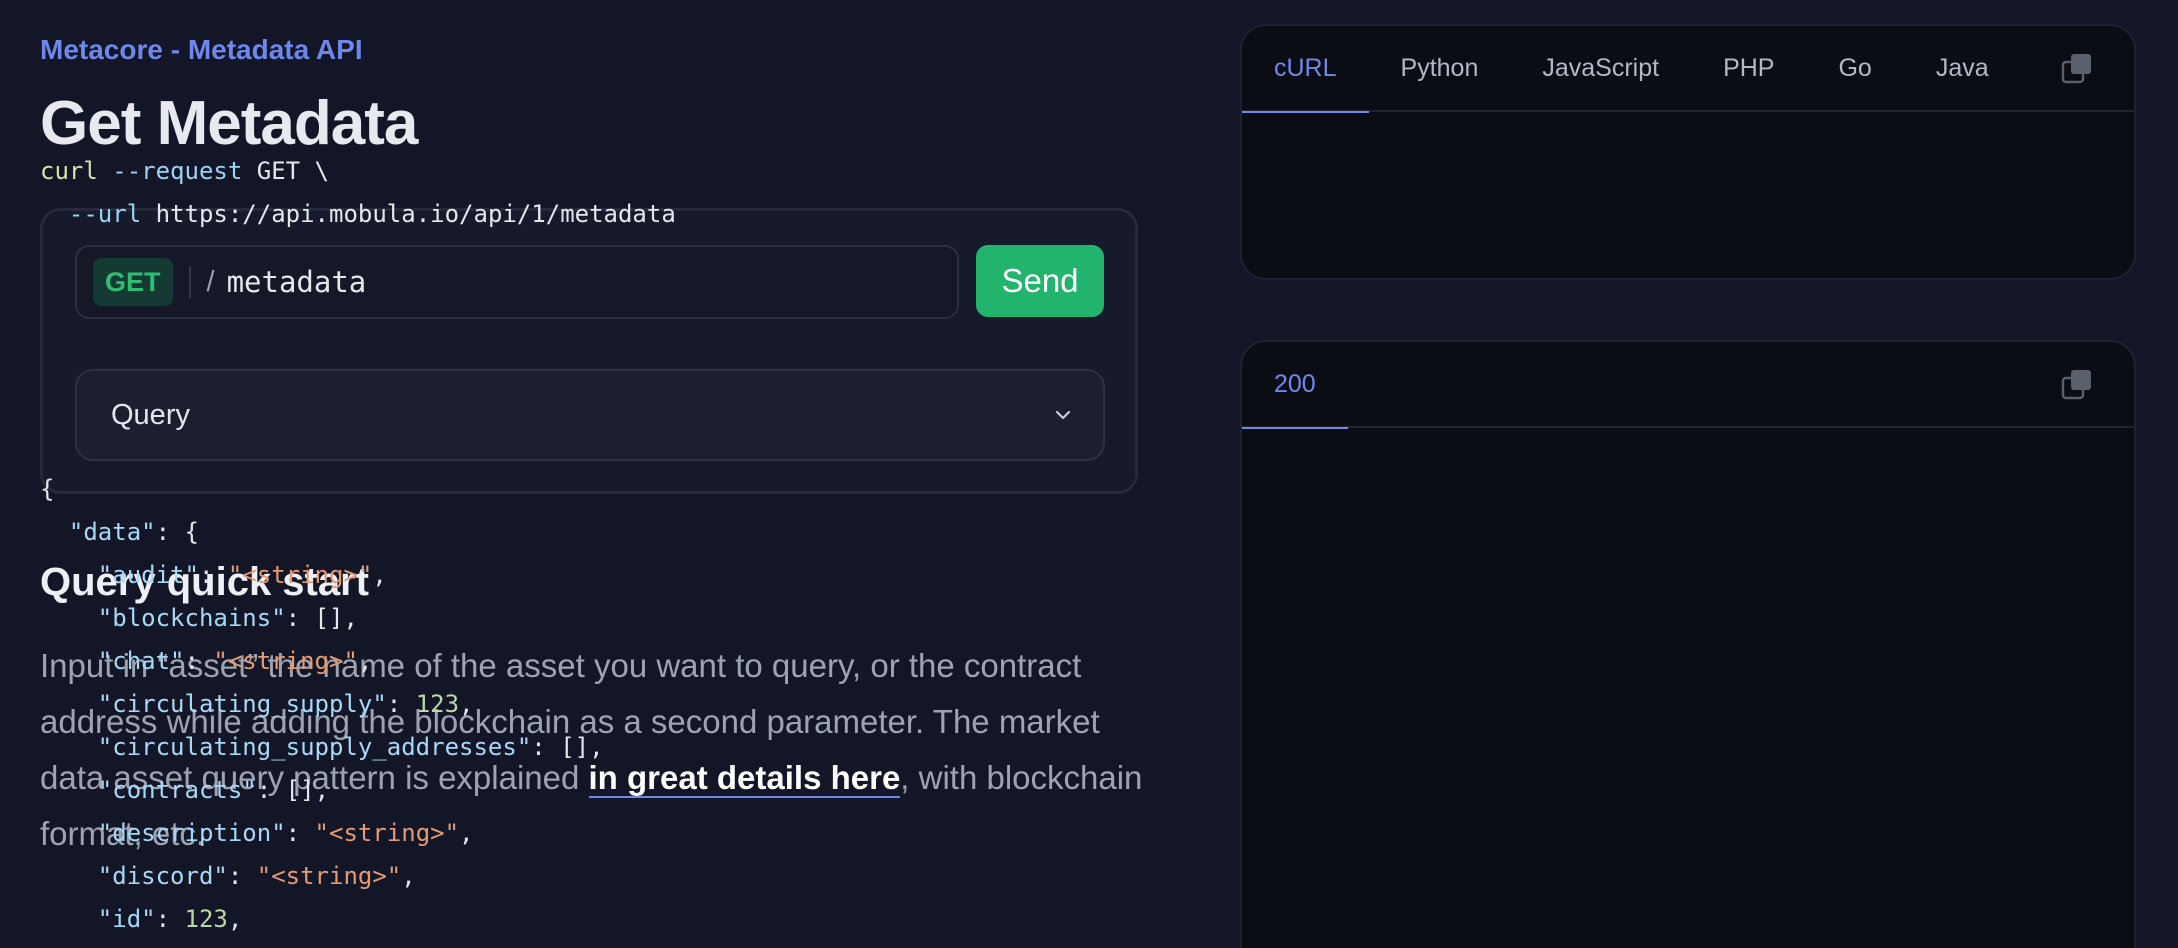 This screenshot has width=2178, height=948. What do you see at coordinates (590, 415) in the screenshot?
I see `query-accordion: Query` at bounding box center [590, 415].